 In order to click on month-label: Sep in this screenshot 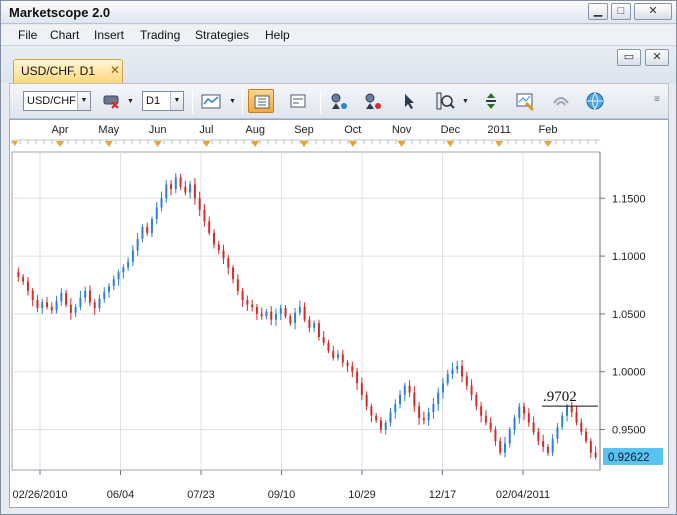, I will do `click(304, 130)`.